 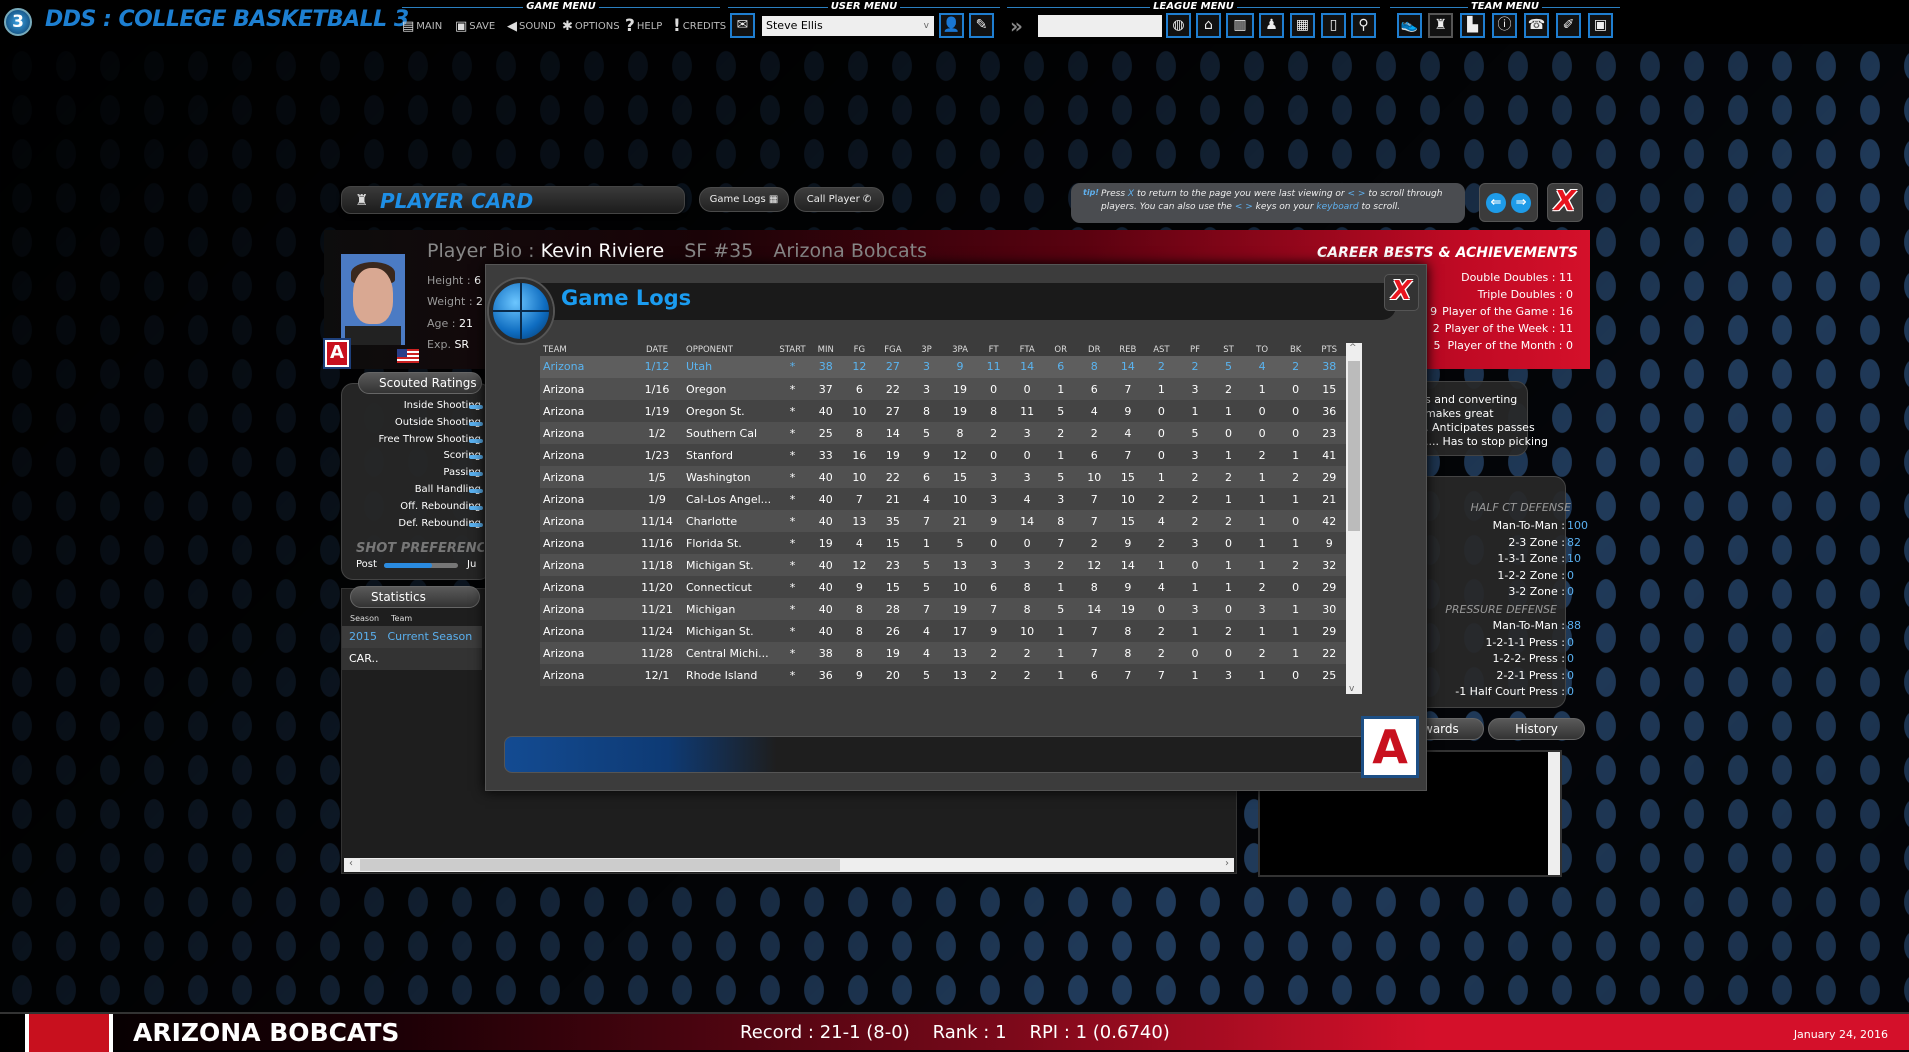 What do you see at coordinates (1295, 653) in the screenshot?
I see `table-cell: 1` at bounding box center [1295, 653].